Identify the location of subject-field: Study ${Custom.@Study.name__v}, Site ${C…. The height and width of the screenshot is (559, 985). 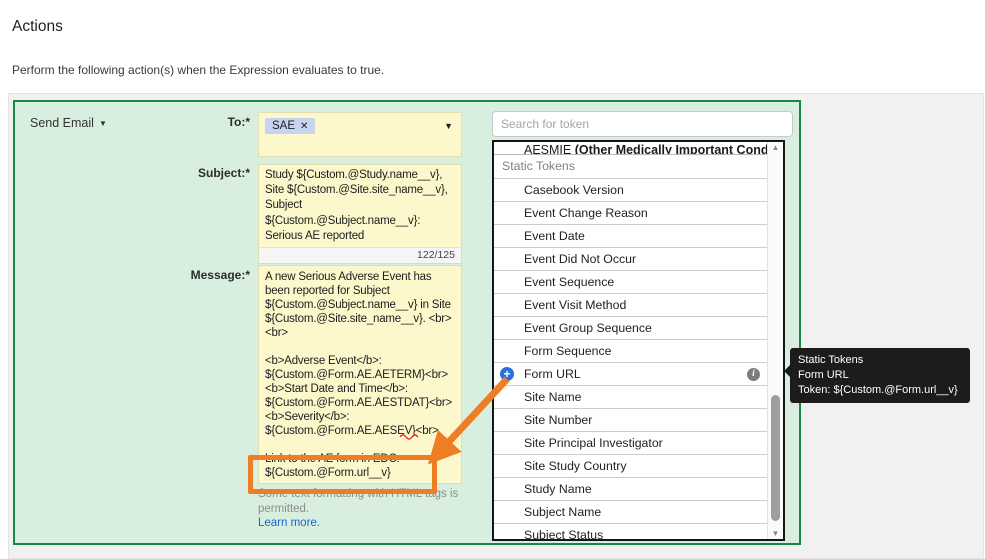
(360, 214).